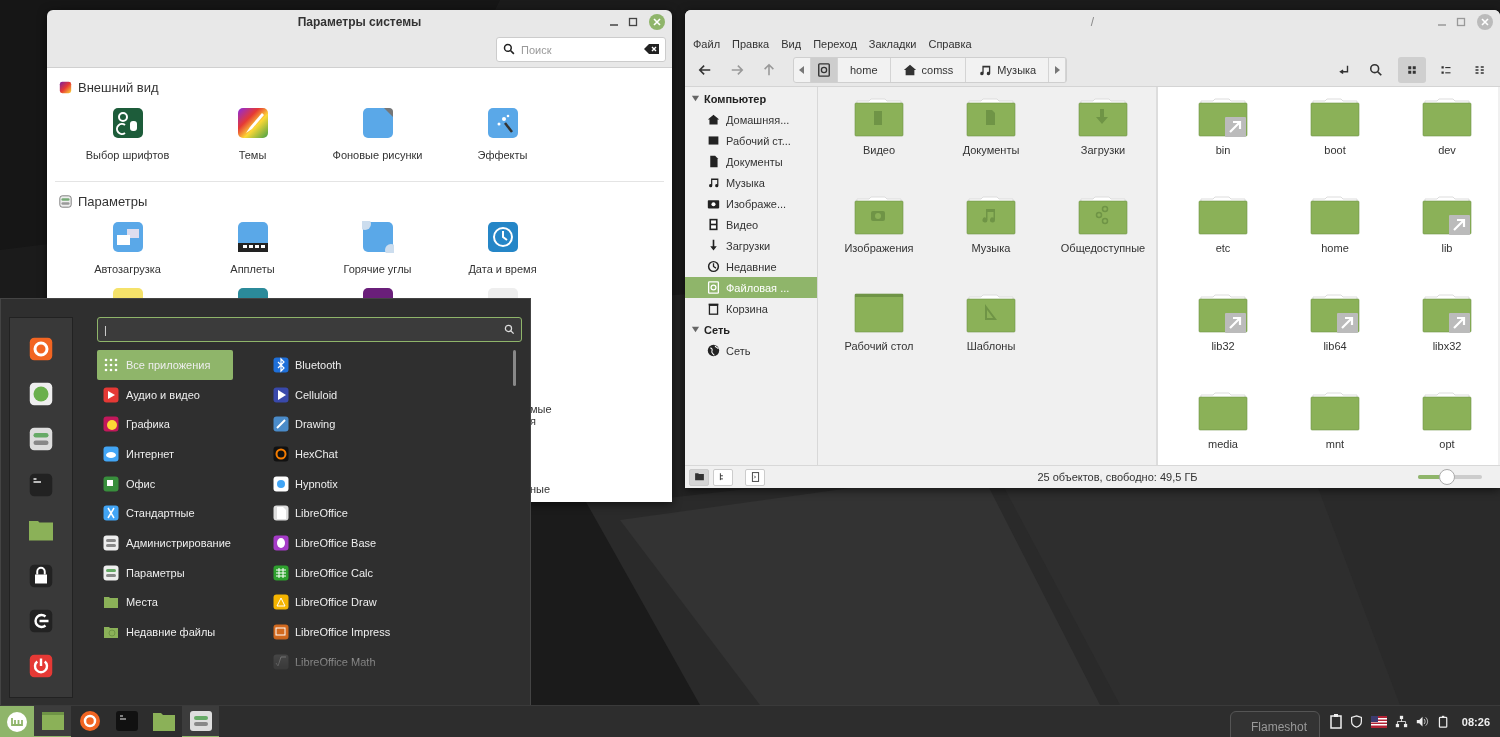 The image size is (1500, 737). What do you see at coordinates (1335, 346) in the screenshot?
I see `folder-name: lib64` at bounding box center [1335, 346].